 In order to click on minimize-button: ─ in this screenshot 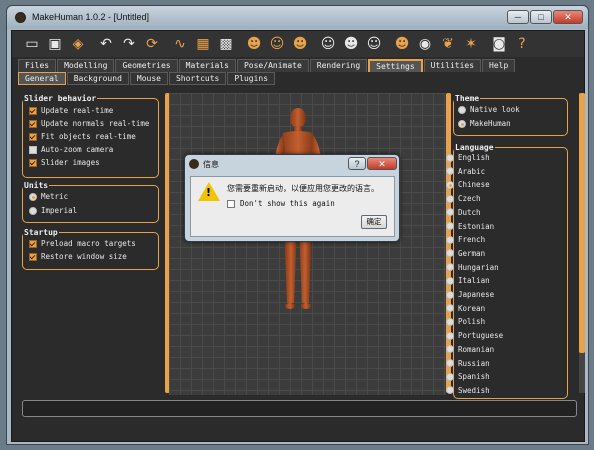, I will do `click(518, 17)`.